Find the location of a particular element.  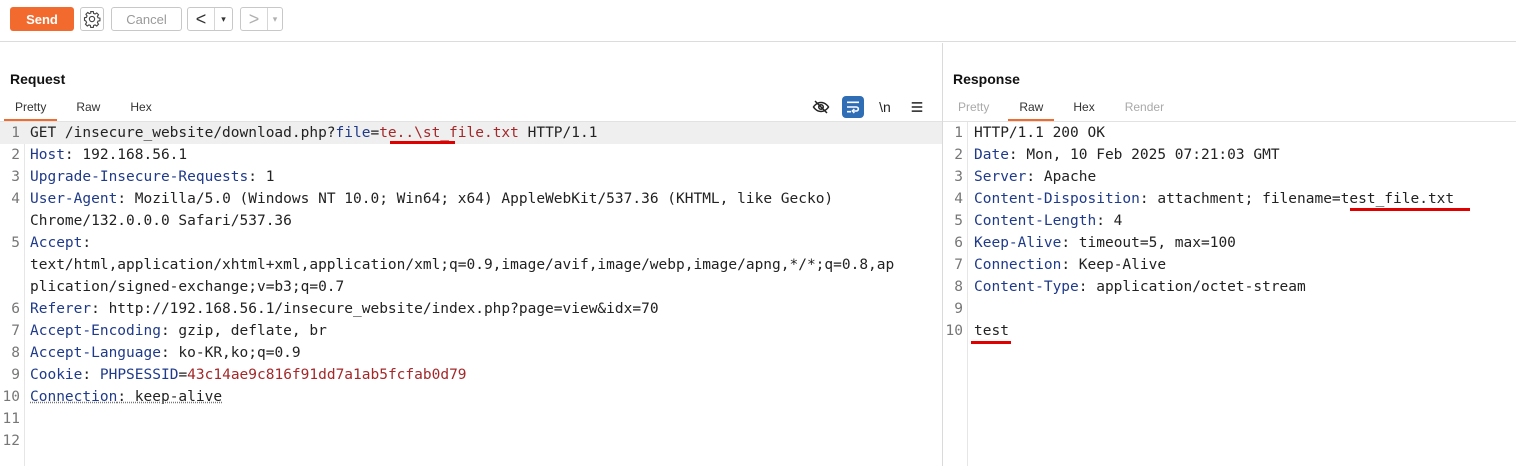

menu-icon is located at coordinates (917, 107).